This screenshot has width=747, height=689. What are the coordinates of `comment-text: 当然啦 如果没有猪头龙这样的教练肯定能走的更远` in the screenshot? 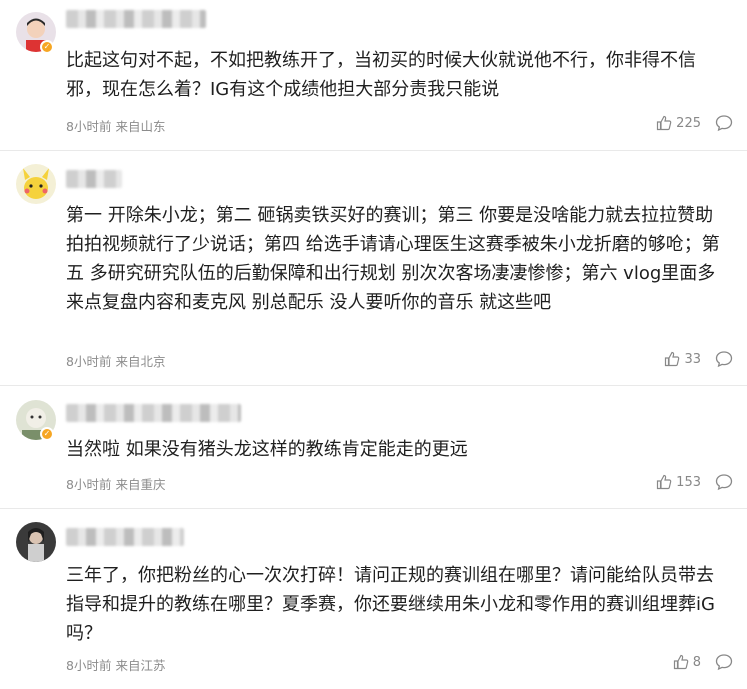 It's located at (267, 449).